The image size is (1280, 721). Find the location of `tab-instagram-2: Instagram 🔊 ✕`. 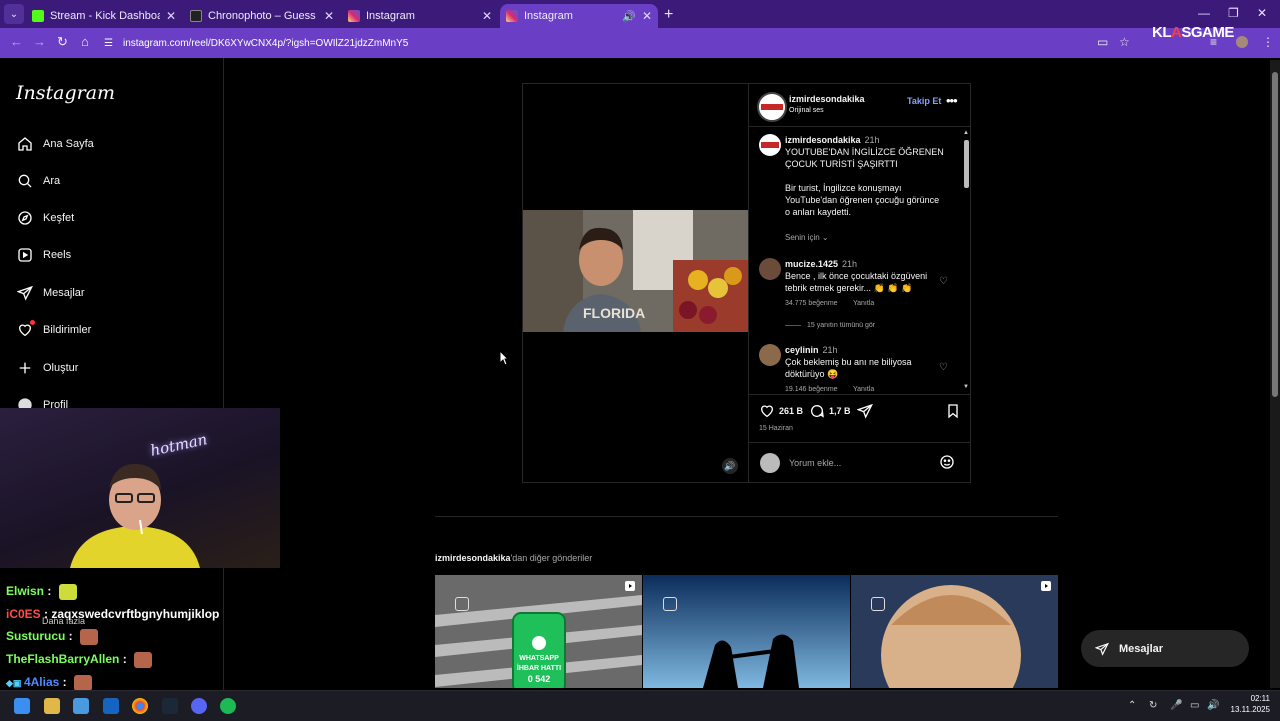

tab-instagram-2: Instagram 🔊 ✕ is located at coordinates (579, 16).